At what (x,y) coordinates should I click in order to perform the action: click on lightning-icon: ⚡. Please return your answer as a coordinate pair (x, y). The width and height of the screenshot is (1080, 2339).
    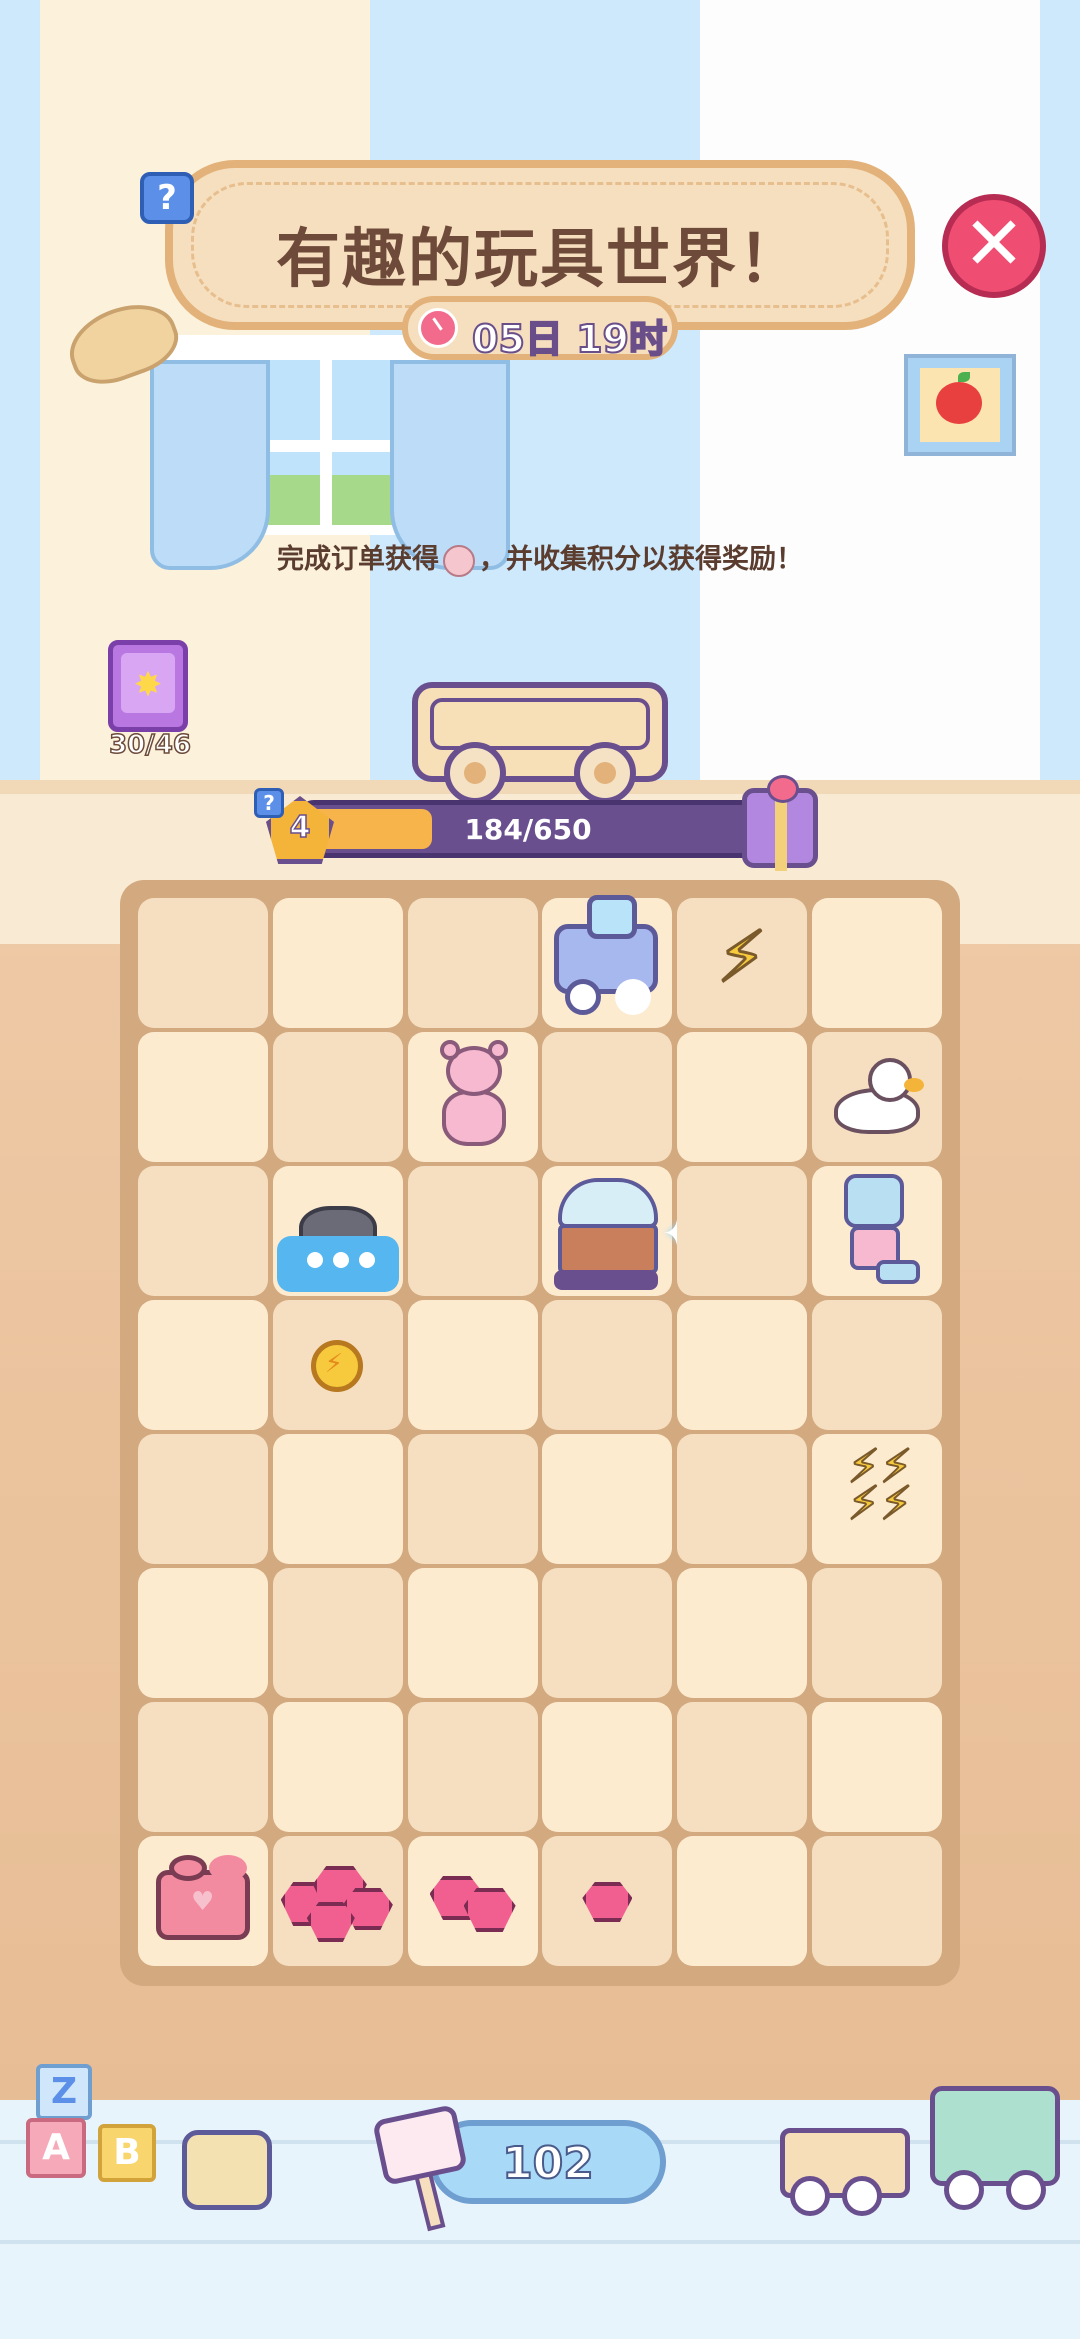
    Looking at the image, I should click on (742, 963).